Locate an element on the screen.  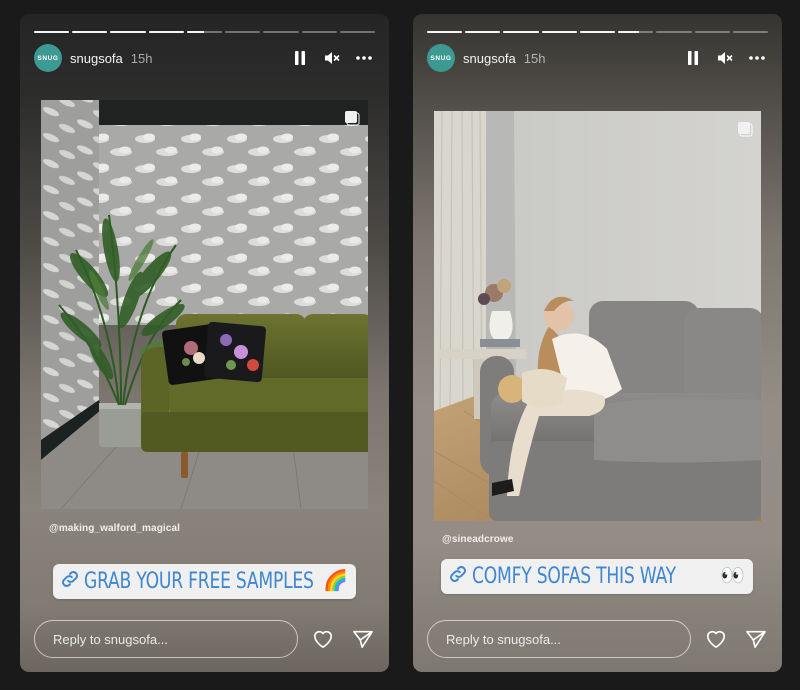
link-sticker-label: GRAB YOUR FREE SAMPLES is located at coordinates (199, 581).